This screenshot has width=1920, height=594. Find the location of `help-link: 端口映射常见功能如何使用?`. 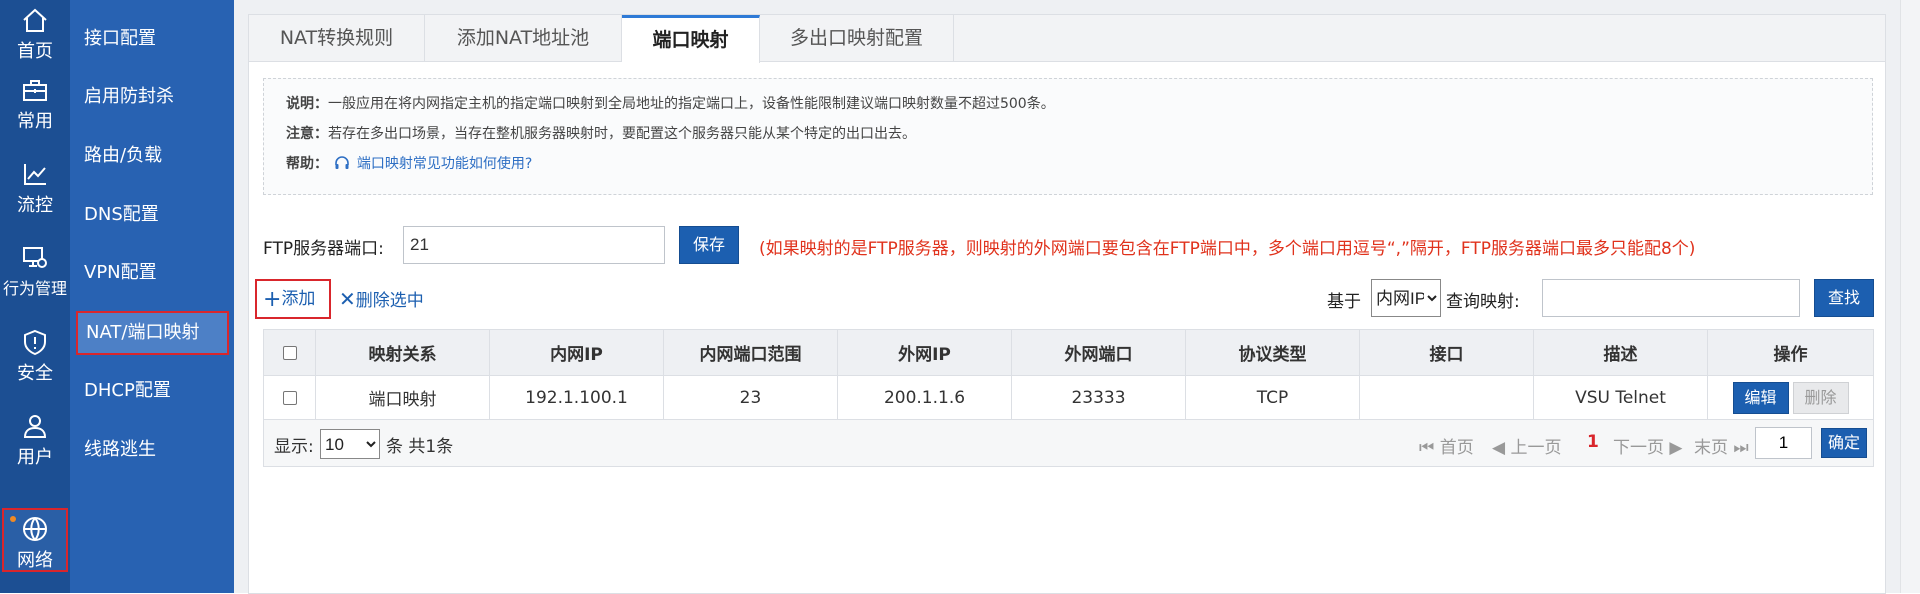

help-link: 端口映射常见功能如何使用? is located at coordinates (444, 164).